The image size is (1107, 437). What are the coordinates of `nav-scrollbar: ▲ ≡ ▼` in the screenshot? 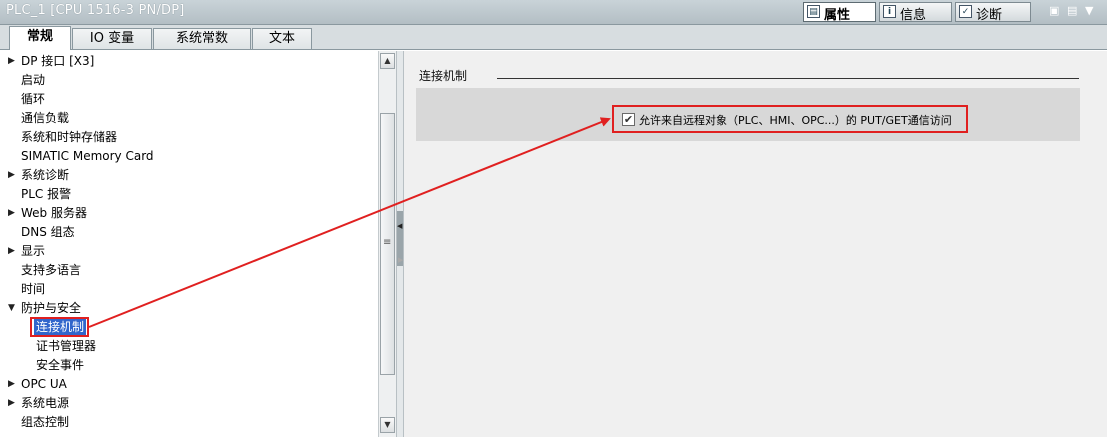 It's located at (387, 244).